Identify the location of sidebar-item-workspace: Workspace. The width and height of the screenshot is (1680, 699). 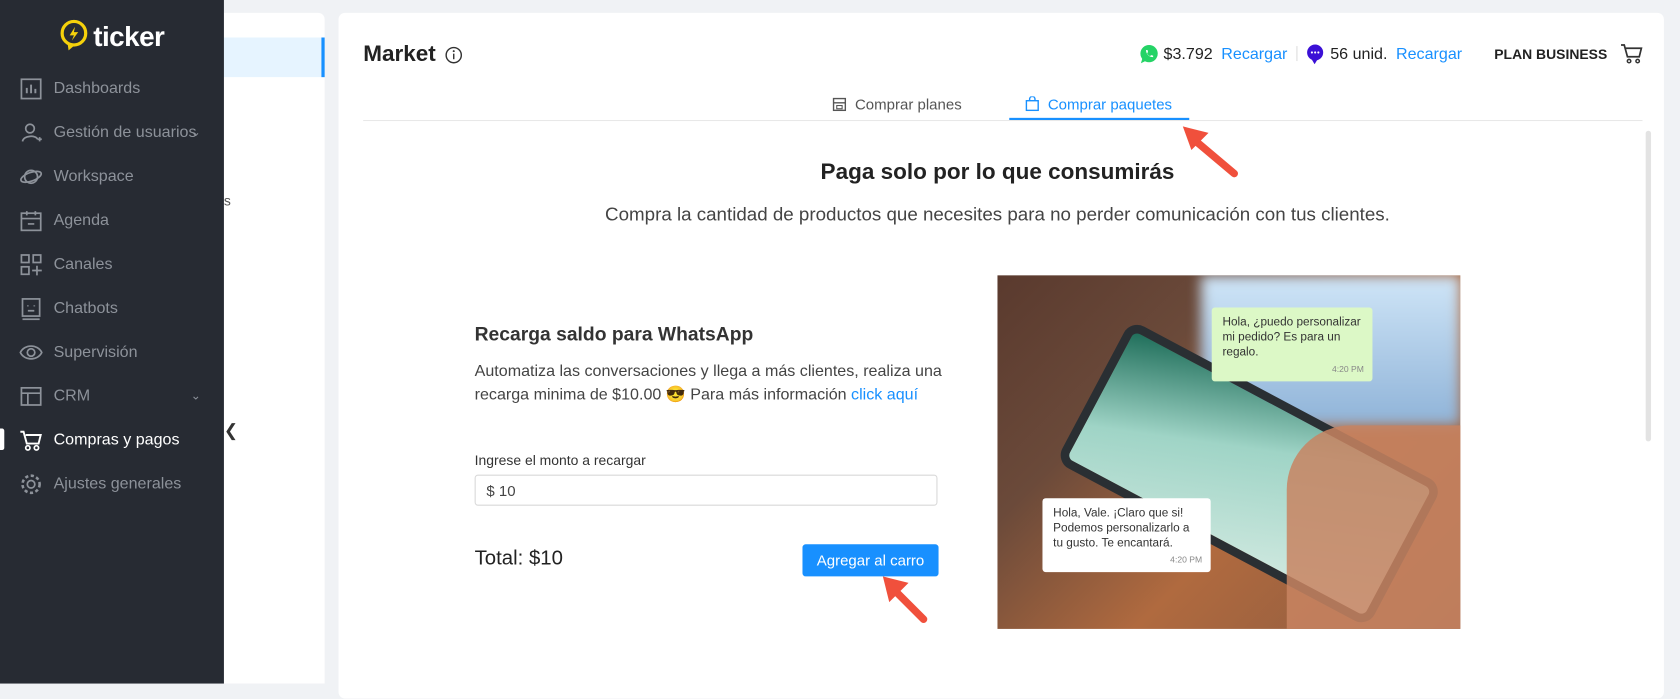
(112, 176).